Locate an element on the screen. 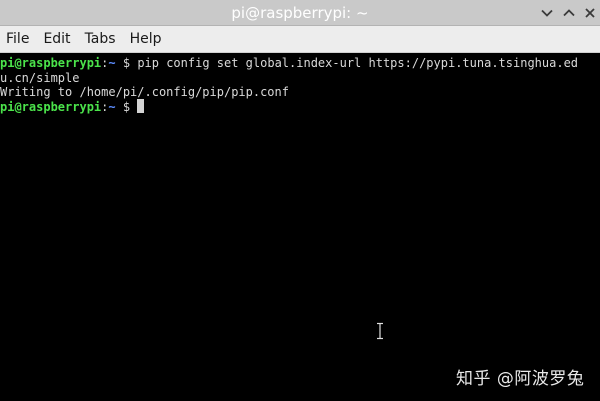  title-bar: pi@raspberrypi: ~ is located at coordinates (300, 13).